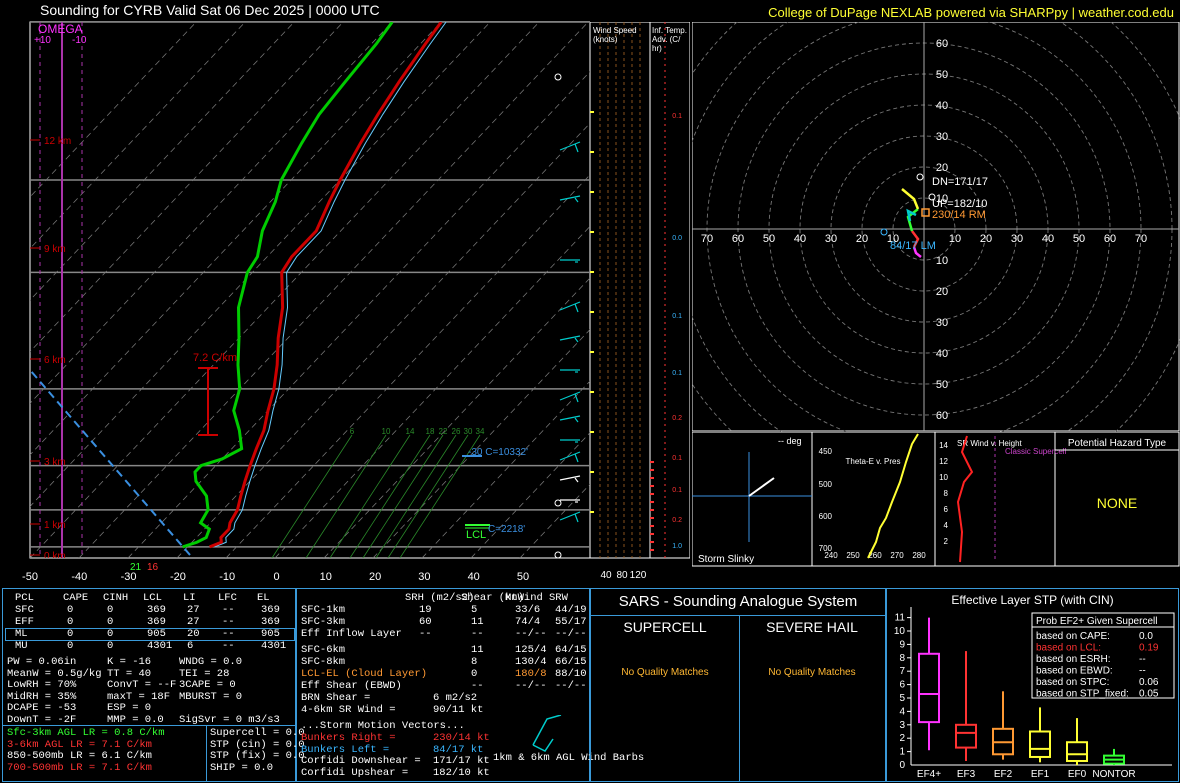 This screenshot has width=1180, height=783. Describe the element at coordinates (506, 529) in the screenshot. I see `lcl-height: C=2218'` at that location.